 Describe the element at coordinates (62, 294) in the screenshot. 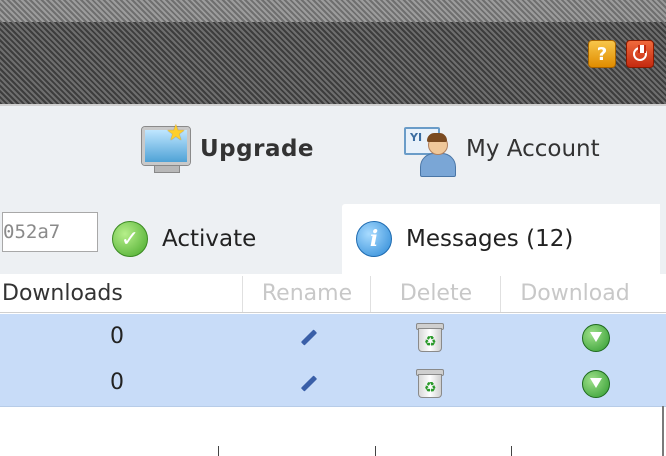

I see `column-header-downloads: Downloads` at that location.